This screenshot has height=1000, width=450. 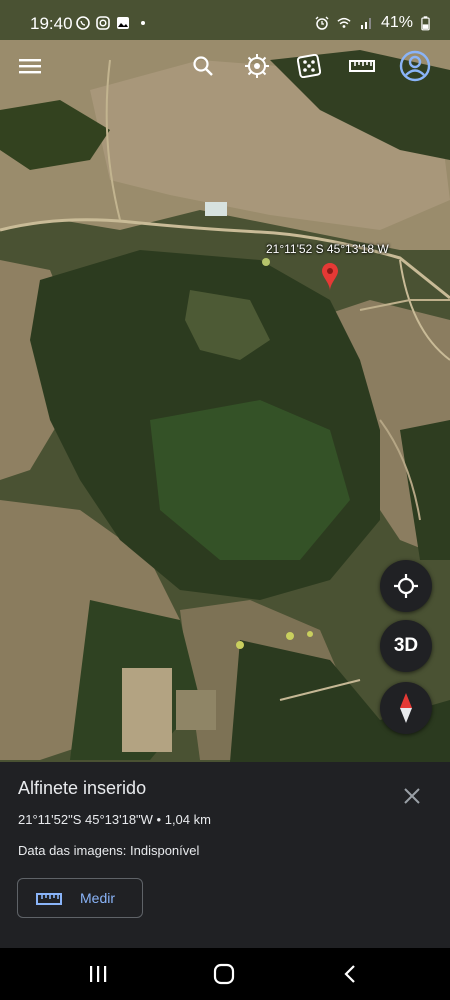 I want to click on system-icons: 41%, so click(x=372, y=23).